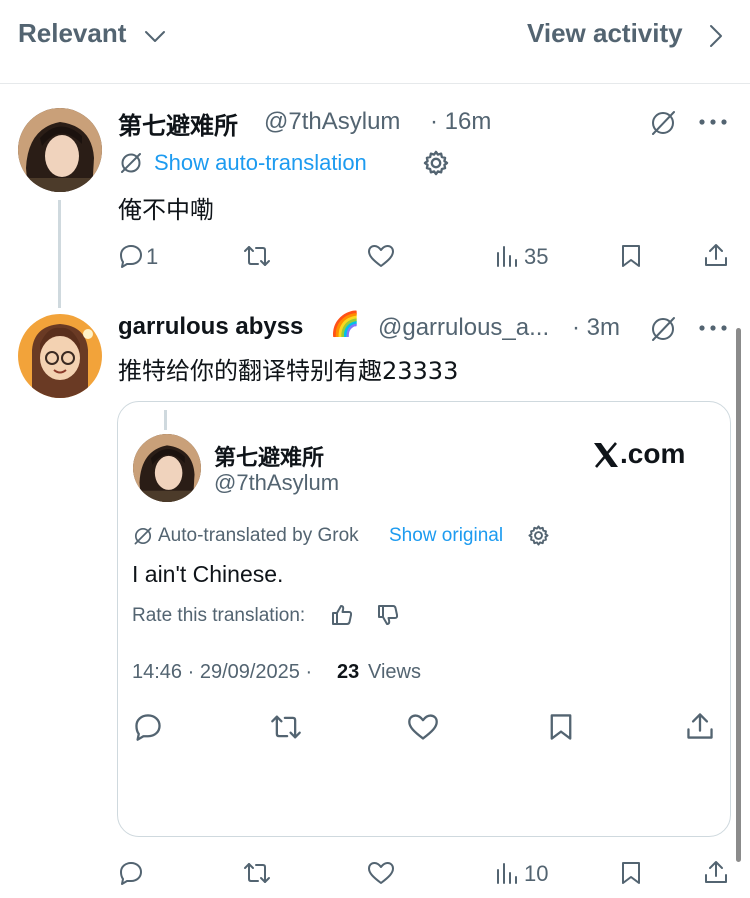 The height and width of the screenshot is (898, 750). What do you see at coordinates (536, 257) in the screenshot?
I see `view-count: 35` at bounding box center [536, 257].